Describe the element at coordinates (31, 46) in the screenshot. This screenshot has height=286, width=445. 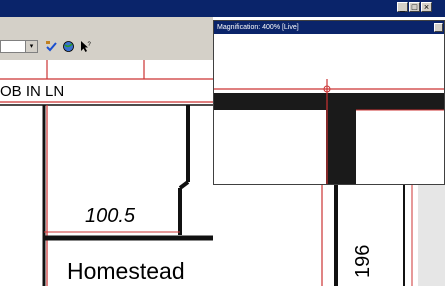
I see `chevron-down-icon: ▾` at that location.